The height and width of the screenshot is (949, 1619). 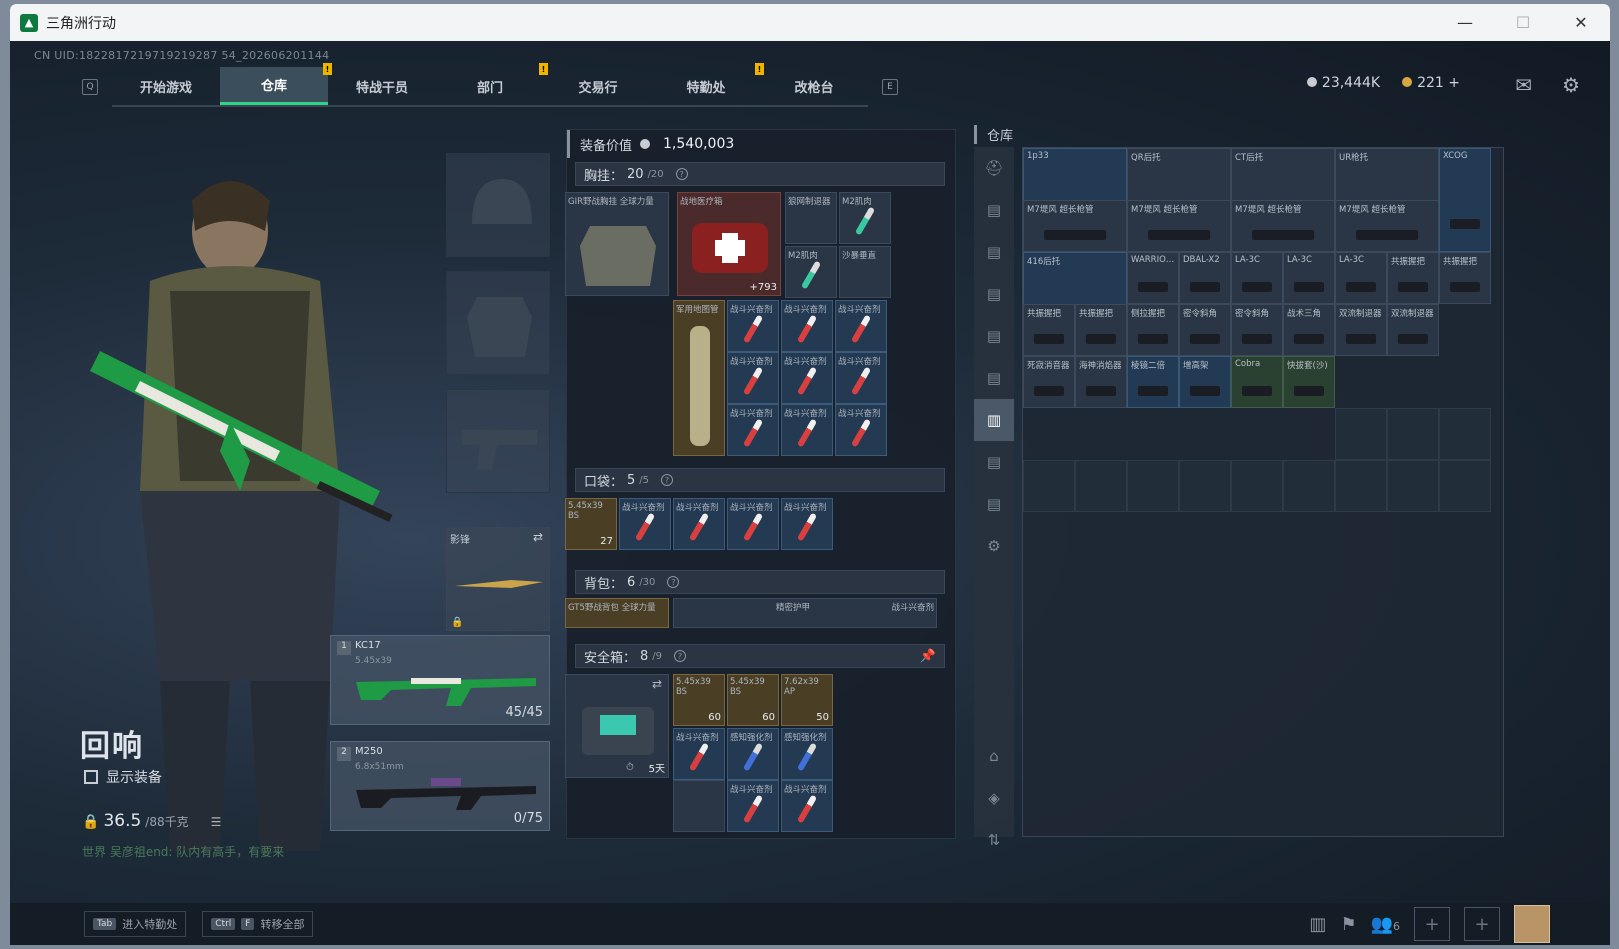 I want to click on warehouse-item: 海神消焰器, so click(x=1101, y=382).